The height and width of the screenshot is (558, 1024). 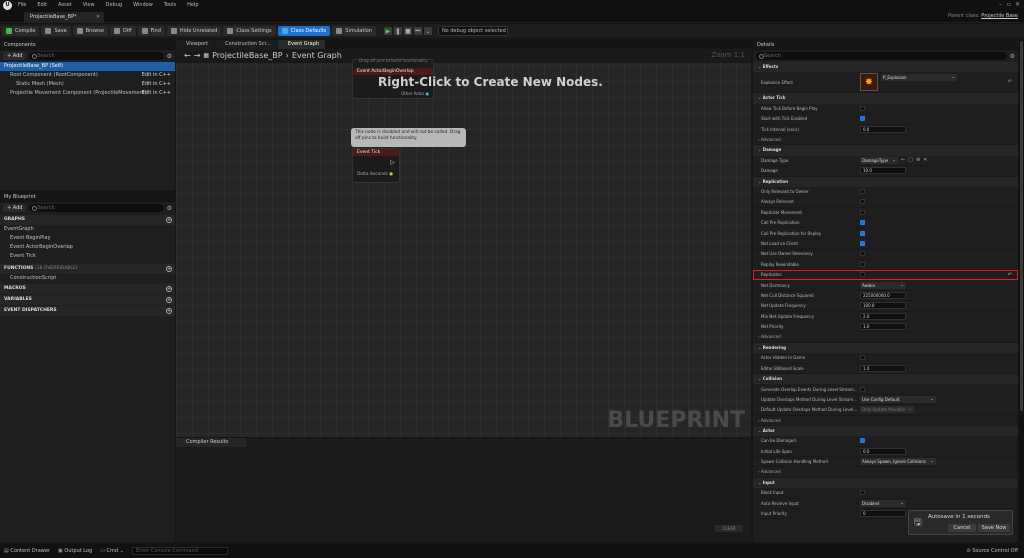 What do you see at coordinates (919, 77) in the screenshot?
I see `asset-picker-dropdown: P_Explosion` at bounding box center [919, 77].